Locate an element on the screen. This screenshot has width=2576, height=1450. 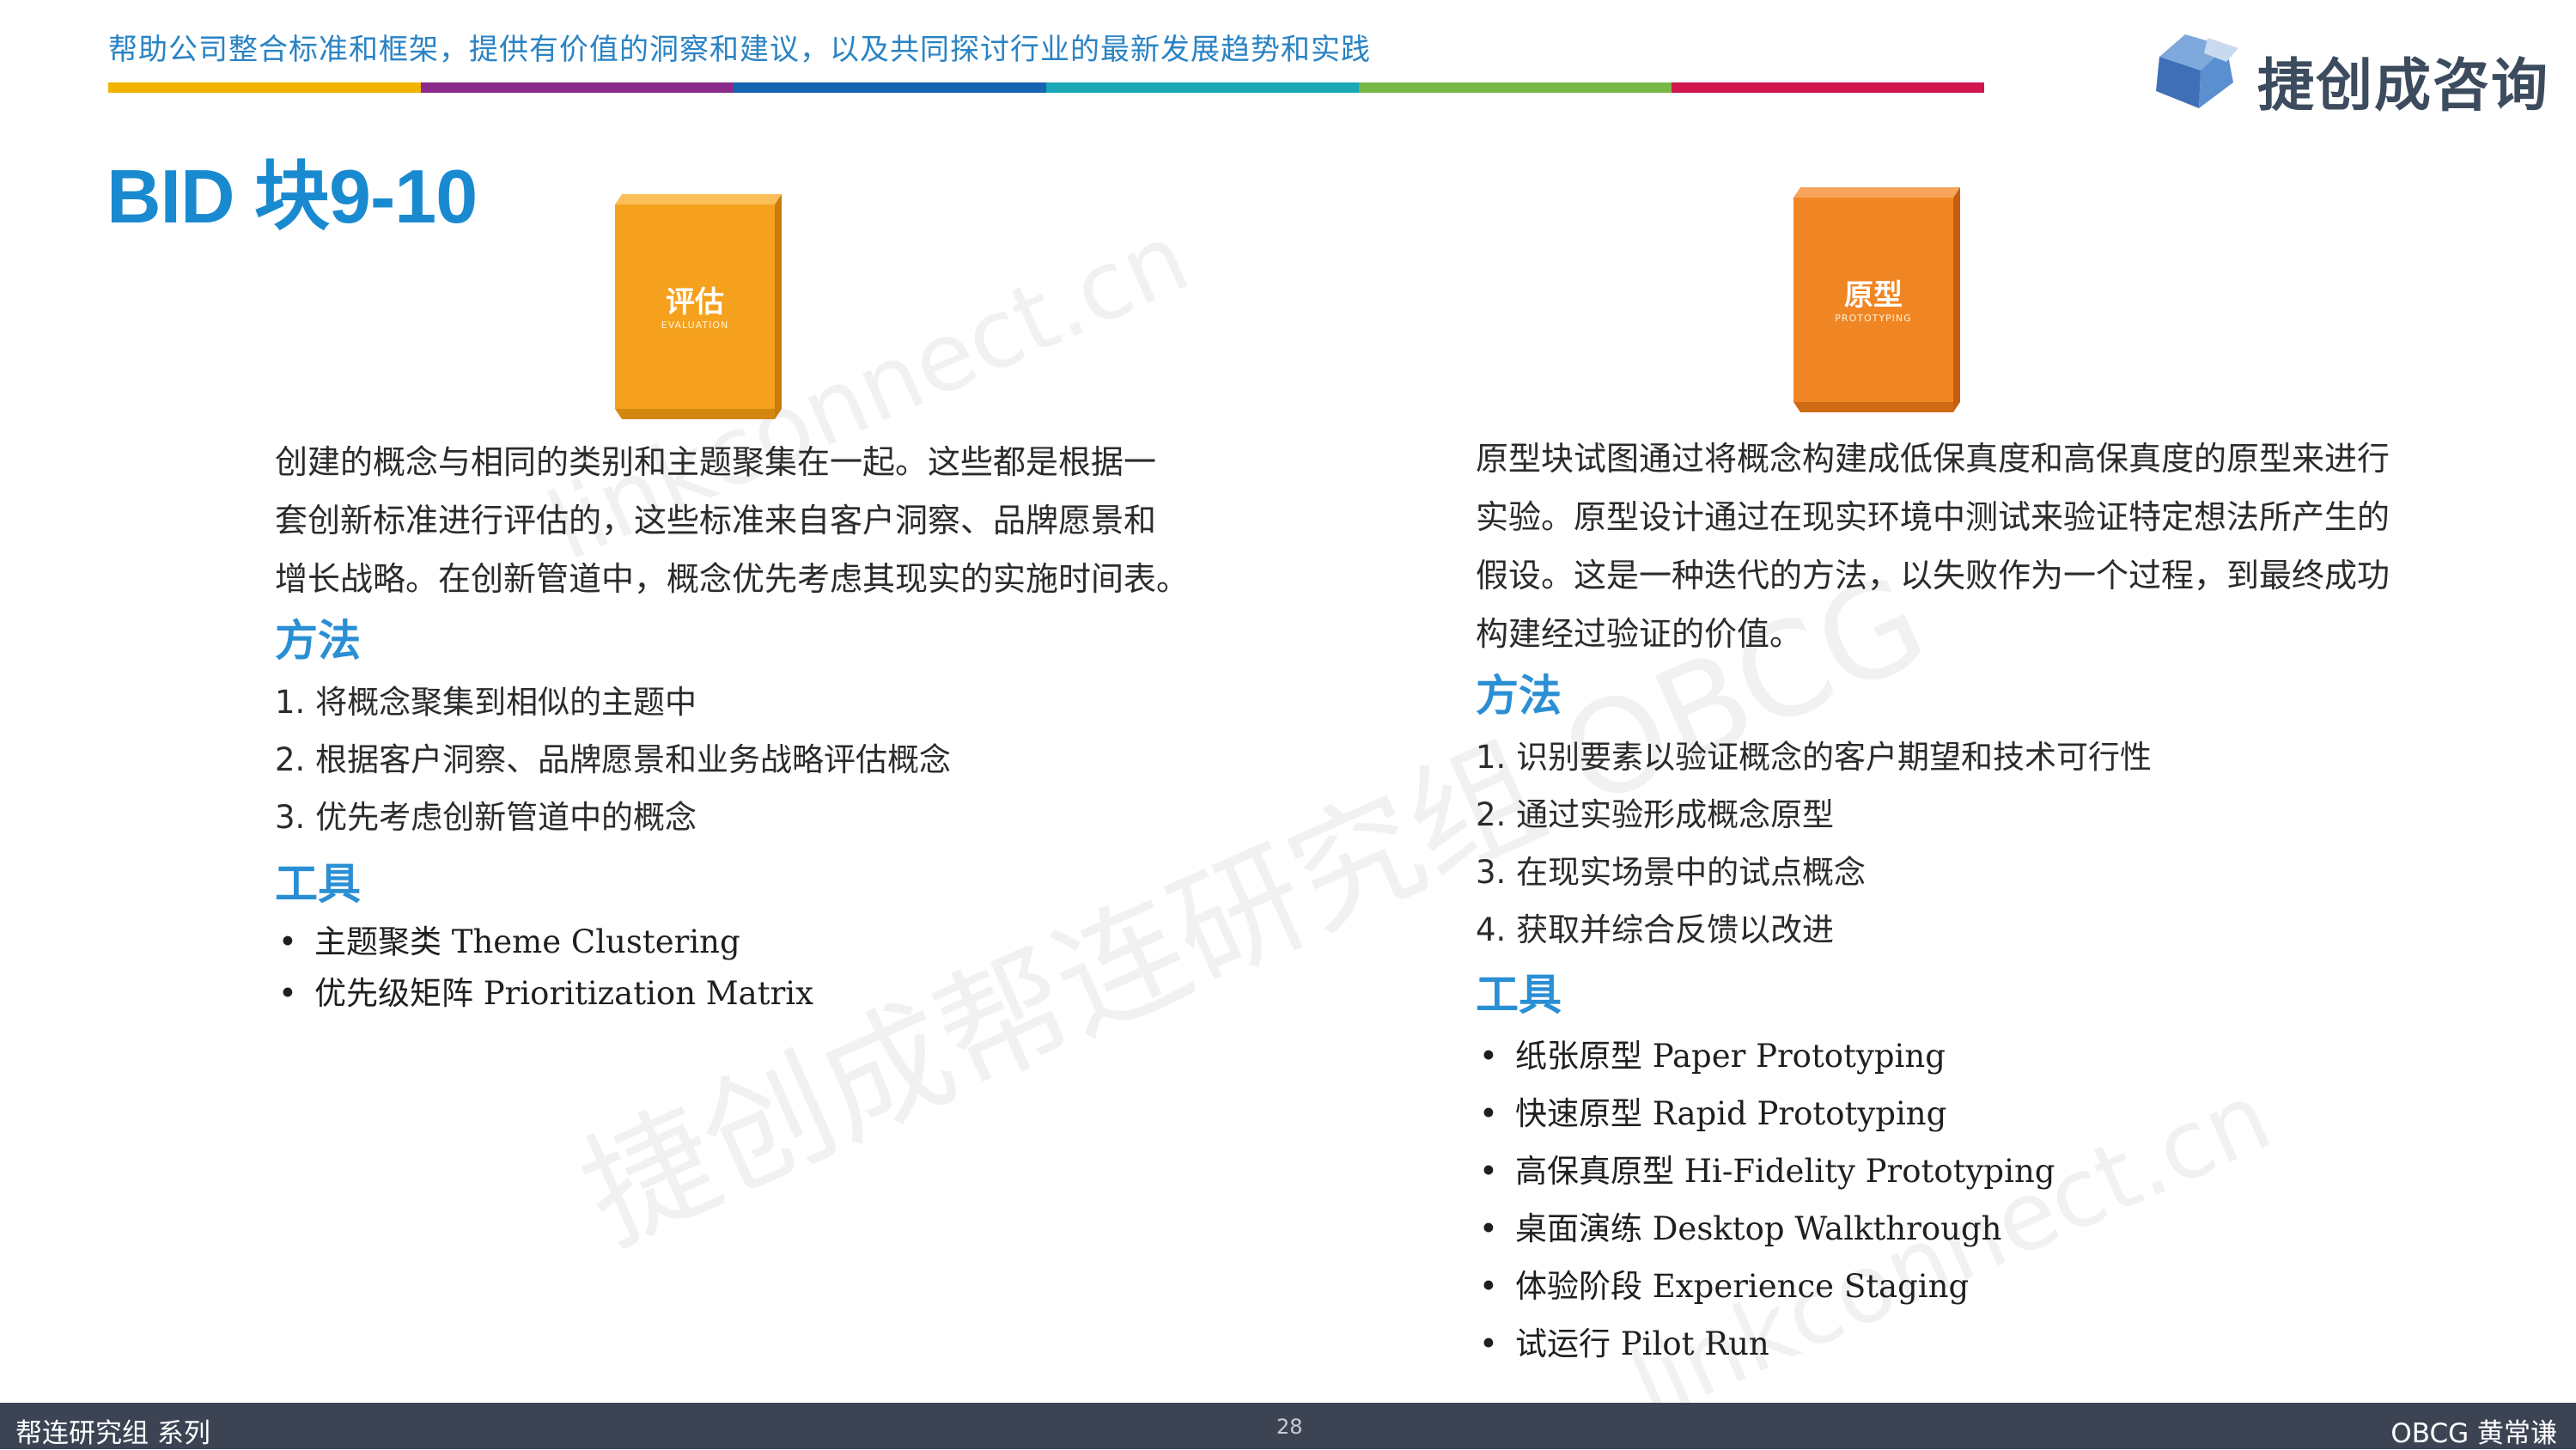
description-line: 增长战略。在创新管道中，概念优先考虑其现实的实施时间表。 is located at coordinates (732, 579).